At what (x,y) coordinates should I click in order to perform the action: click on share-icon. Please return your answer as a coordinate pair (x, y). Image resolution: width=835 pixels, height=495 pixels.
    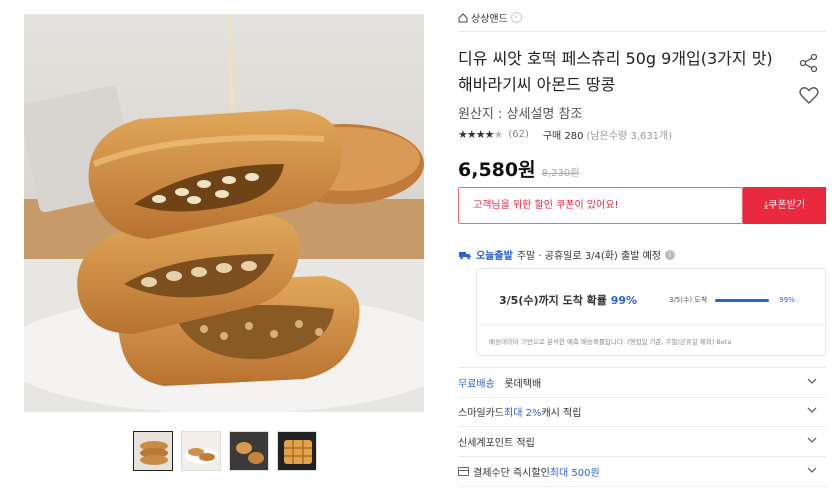
    Looking at the image, I should click on (809, 63).